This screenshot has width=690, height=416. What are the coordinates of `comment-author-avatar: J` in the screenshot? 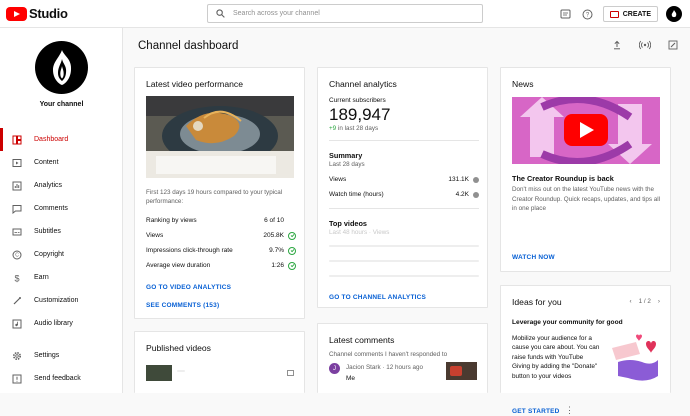 It's located at (334, 368).